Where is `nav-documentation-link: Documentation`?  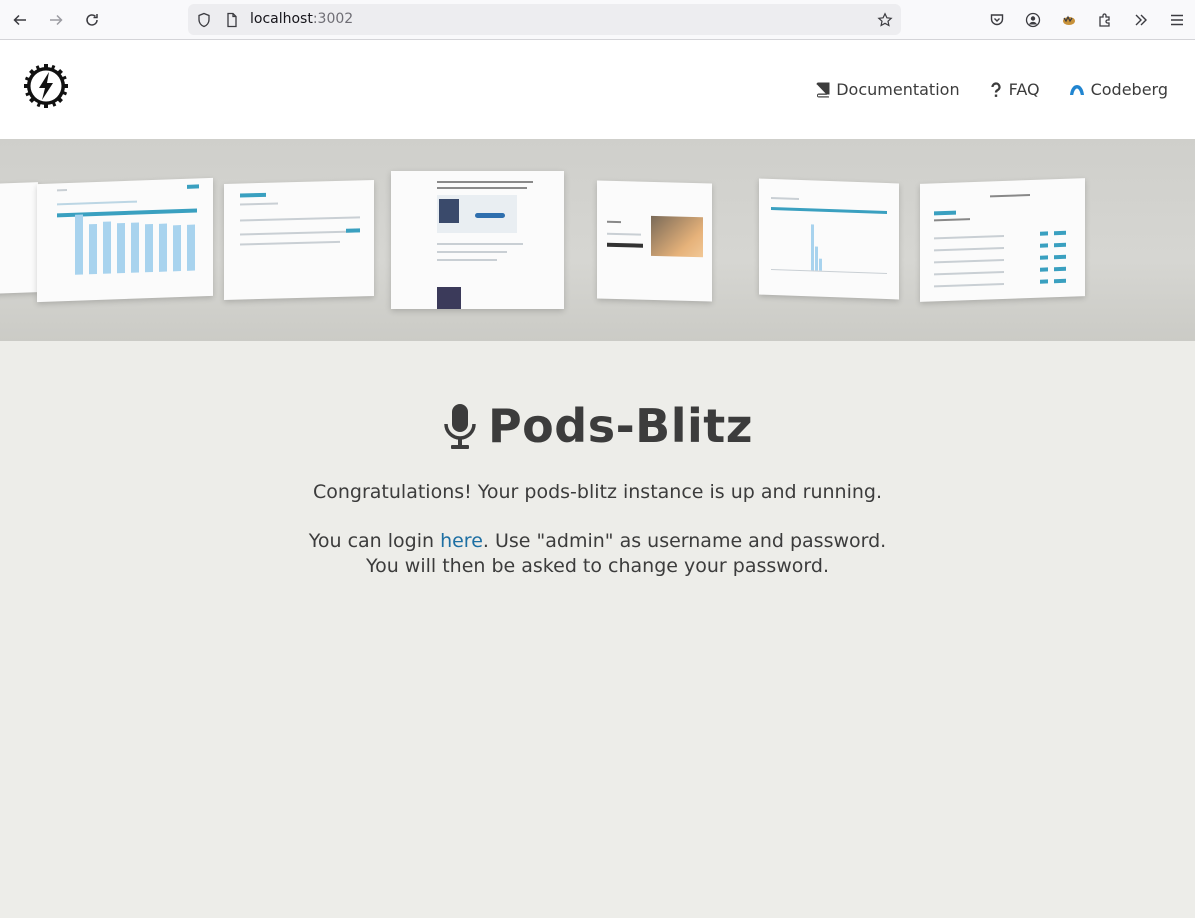 nav-documentation-link: Documentation is located at coordinates (888, 89).